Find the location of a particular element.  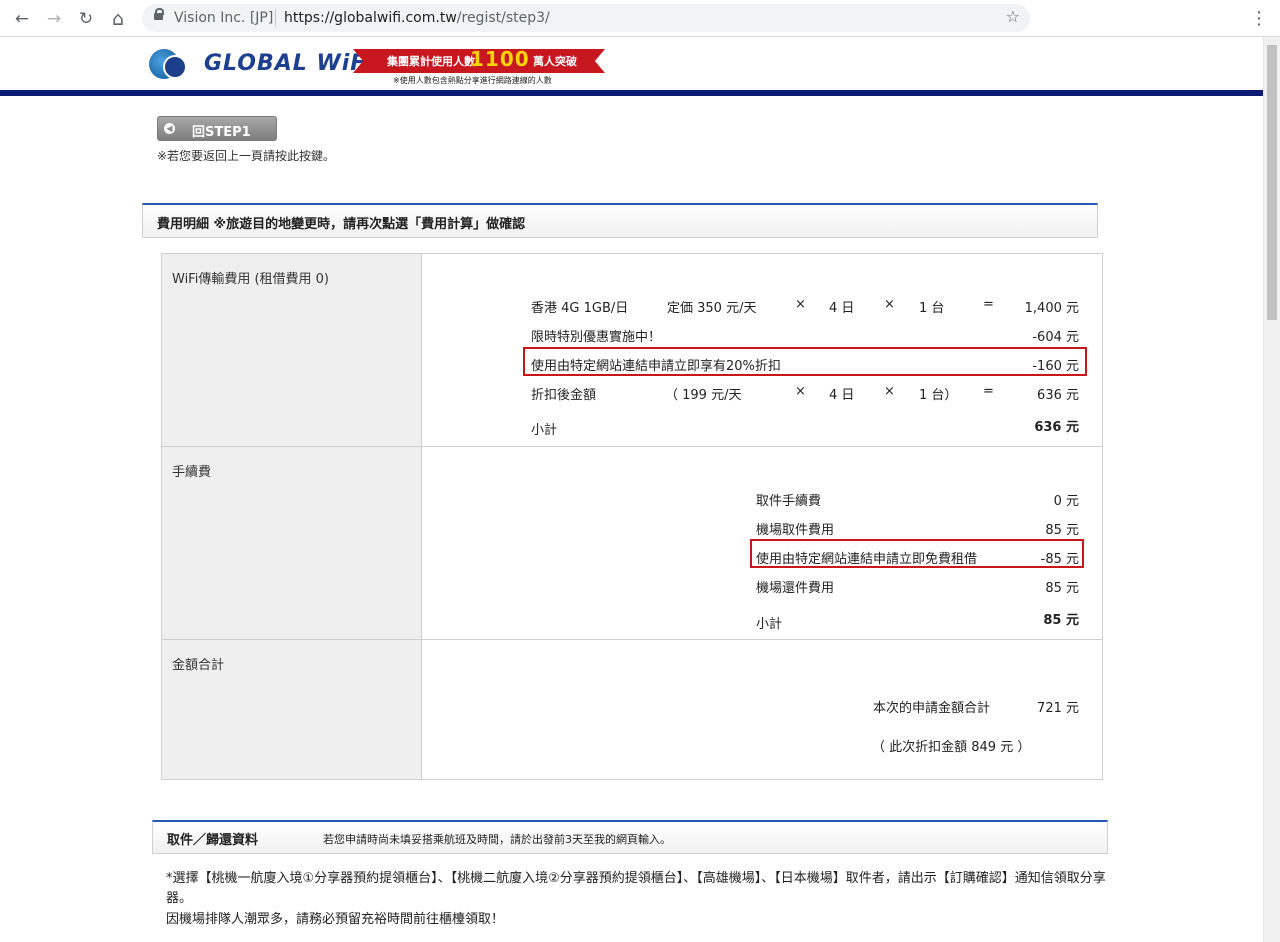

total-details: 本次的申請金額合計 721 元 （ 此次折扣金額 849 元 ） is located at coordinates (762, 709).